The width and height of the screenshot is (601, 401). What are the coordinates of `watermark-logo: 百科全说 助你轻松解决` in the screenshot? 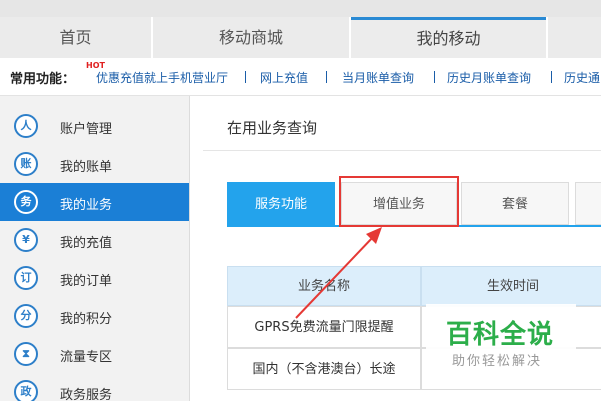 It's located at (501, 339).